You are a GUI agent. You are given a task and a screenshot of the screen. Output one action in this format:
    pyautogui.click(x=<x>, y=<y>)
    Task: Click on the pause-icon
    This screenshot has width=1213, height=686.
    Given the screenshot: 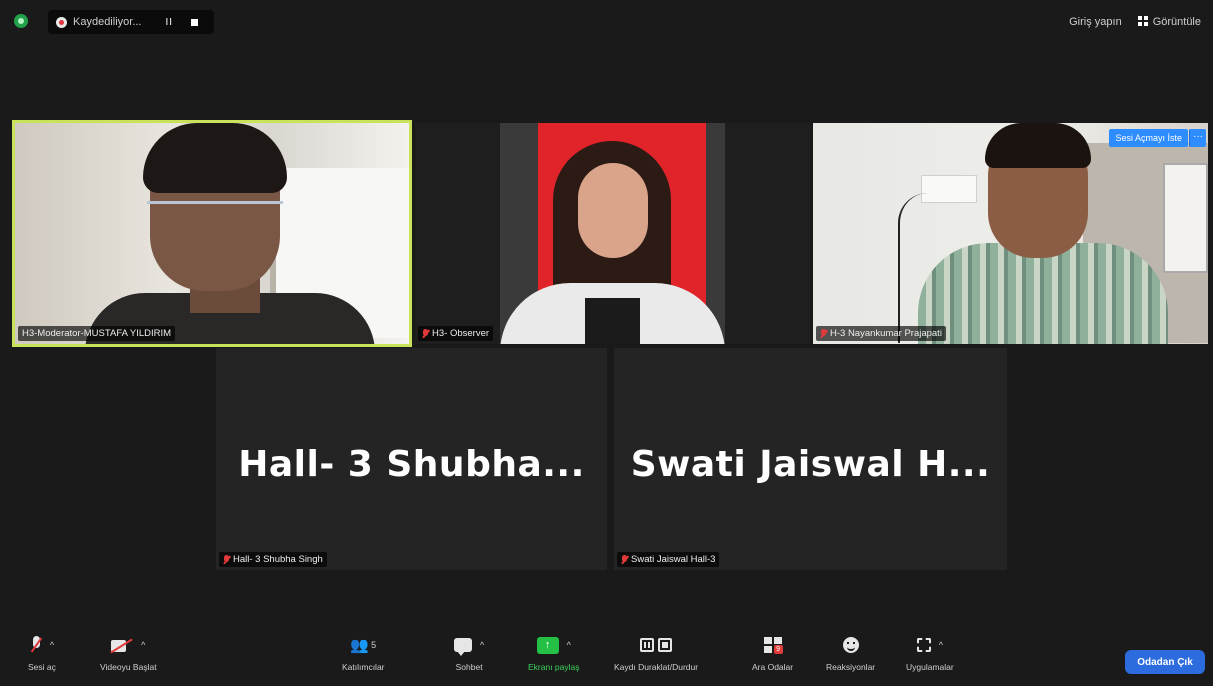 What is the action you would take?
    pyautogui.click(x=647, y=645)
    